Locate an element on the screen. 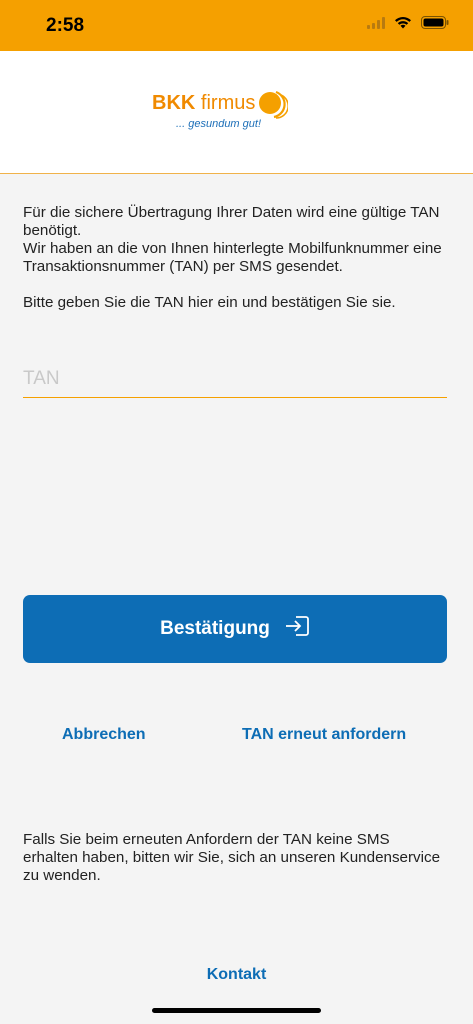 Image resolution: width=473 pixels, height=1024 pixels. logo-sun-icon is located at coordinates (273, 104).